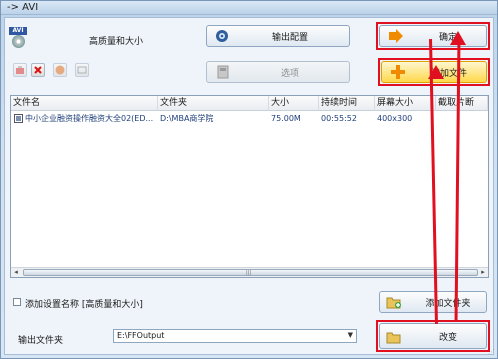  I want to click on config-icon, so click(222, 36).